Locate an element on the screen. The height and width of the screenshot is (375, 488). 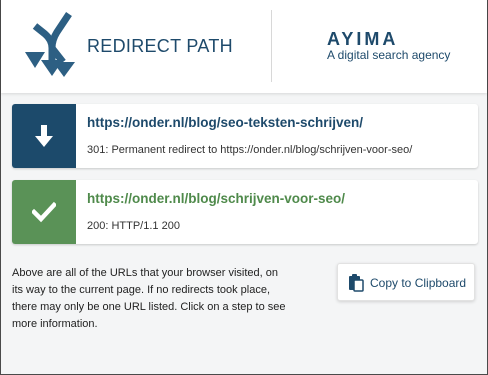
copy-button-label: Copy to Clipboard is located at coordinates (418, 283).